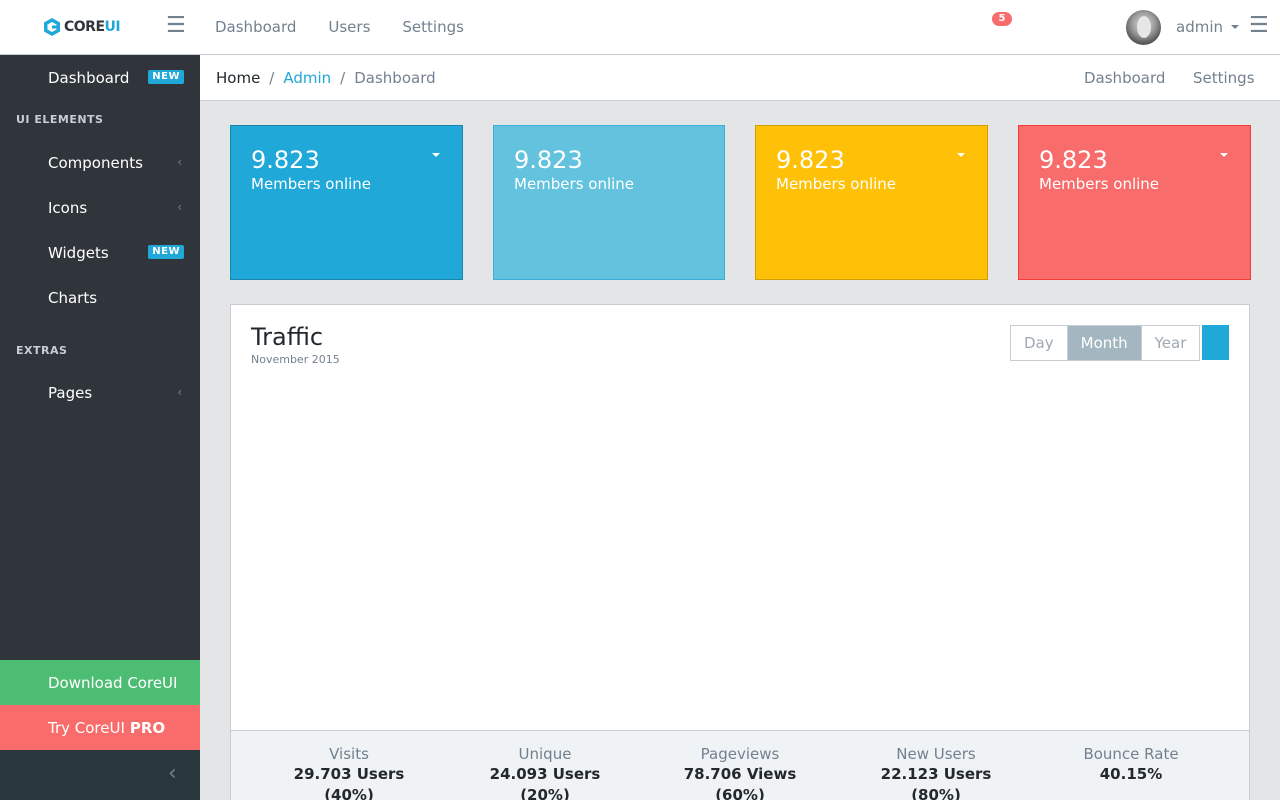 Image resolution: width=1280 pixels, height=800 pixels. Describe the element at coordinates (42, 350) in the screenshot. I see `sidebar-section-title: EXTRAS` at that location.